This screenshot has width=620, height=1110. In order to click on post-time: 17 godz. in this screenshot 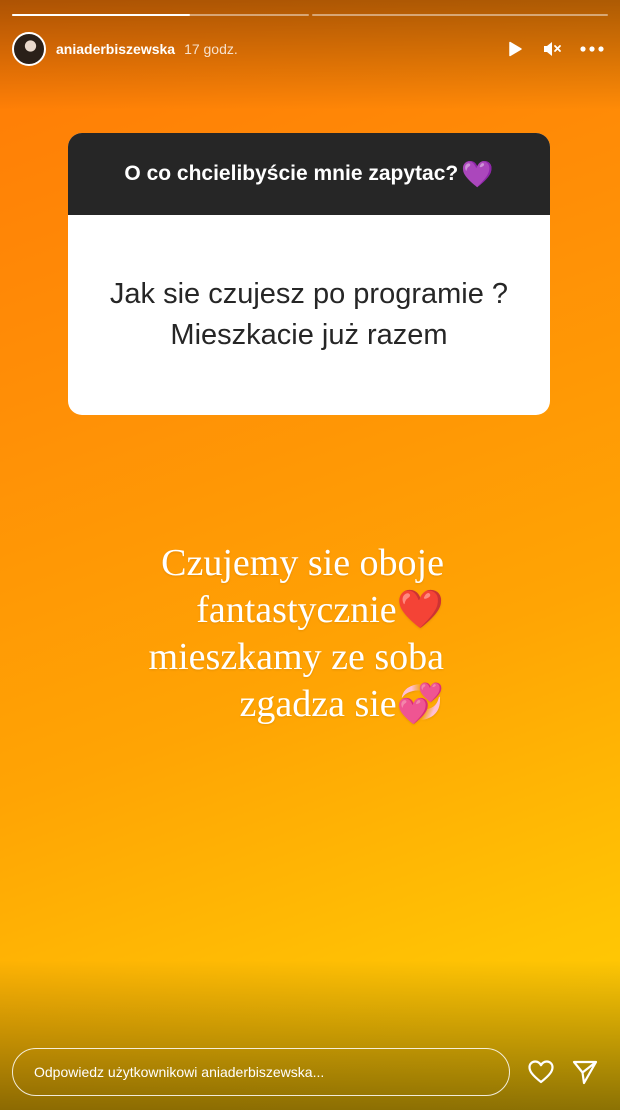, I will do `click(211, 49)`.